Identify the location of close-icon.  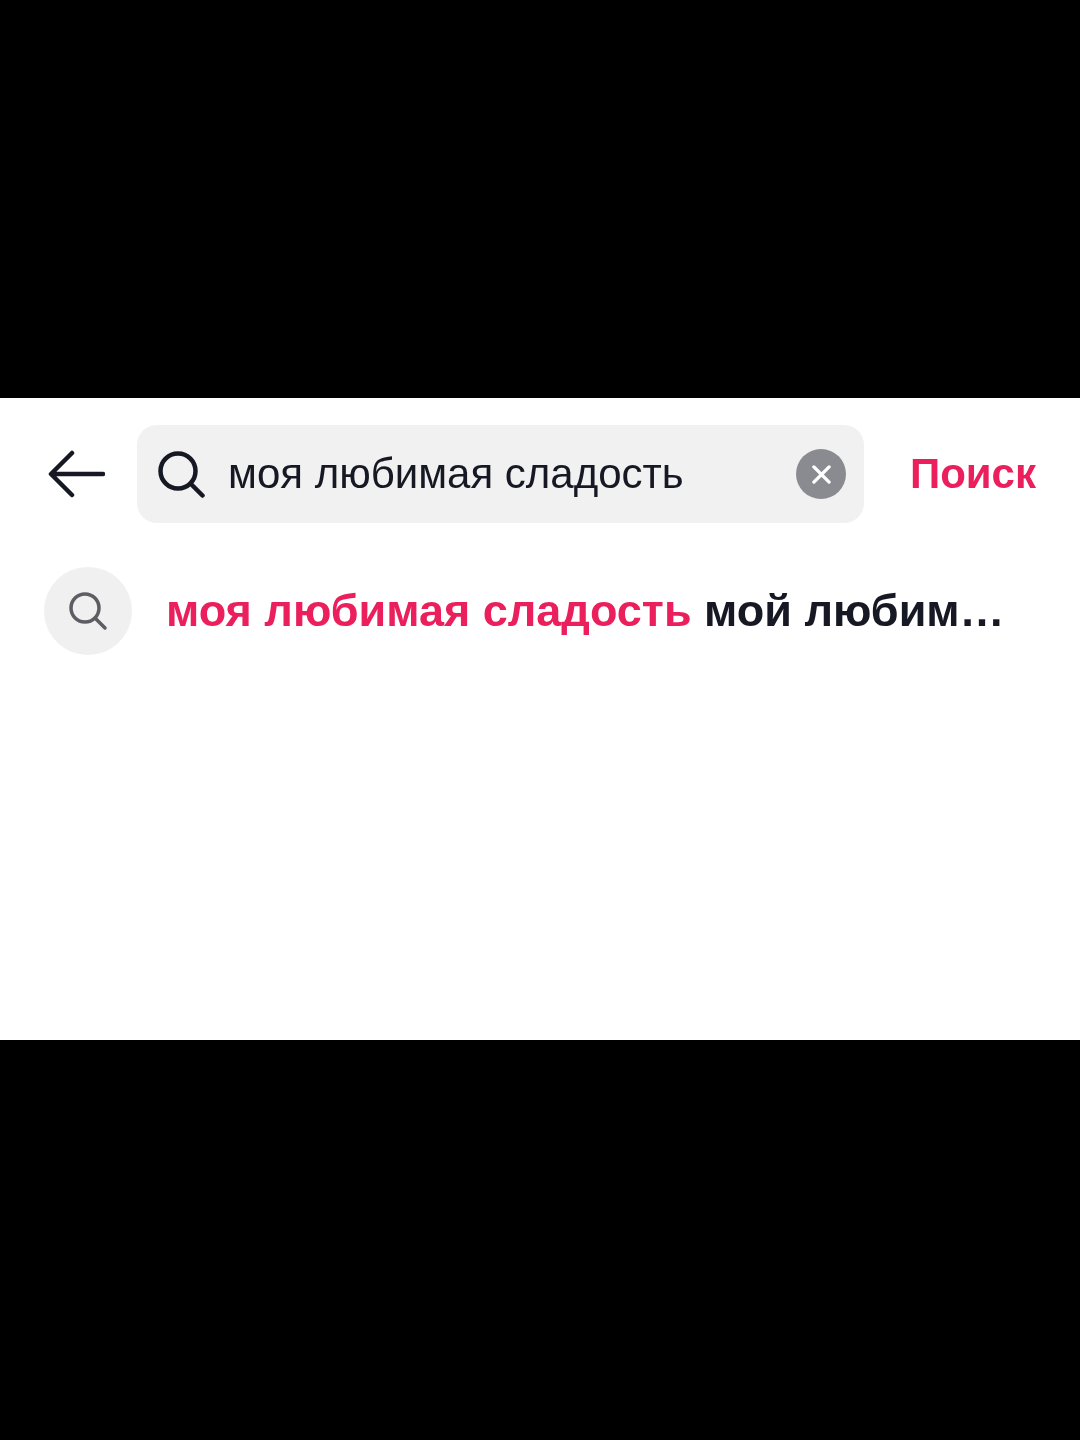
(821, 474).